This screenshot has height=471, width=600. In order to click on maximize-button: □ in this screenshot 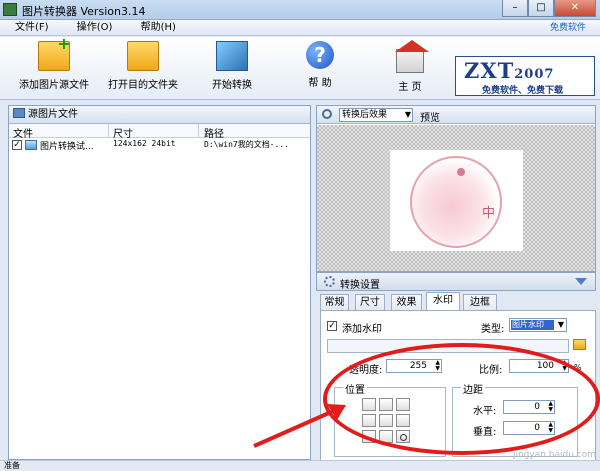, I will do `click(541, 8)`.